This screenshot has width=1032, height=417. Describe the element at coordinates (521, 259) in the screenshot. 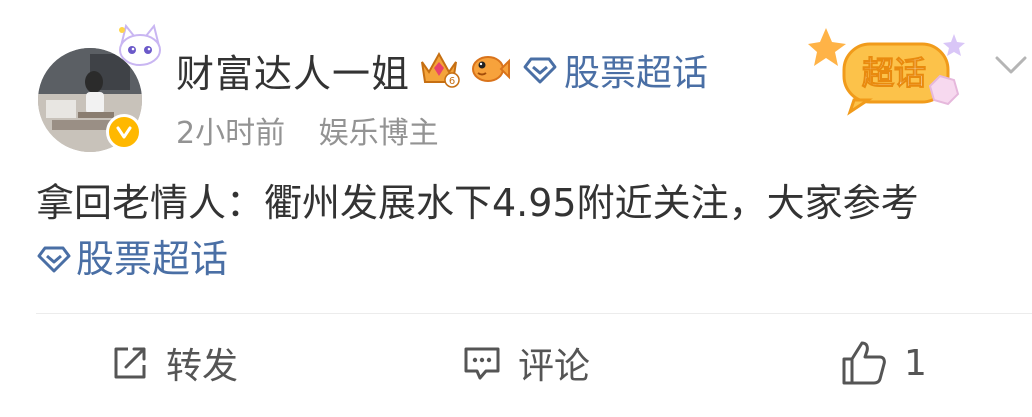

I see `content-topic-link: 股票超话` at that location.